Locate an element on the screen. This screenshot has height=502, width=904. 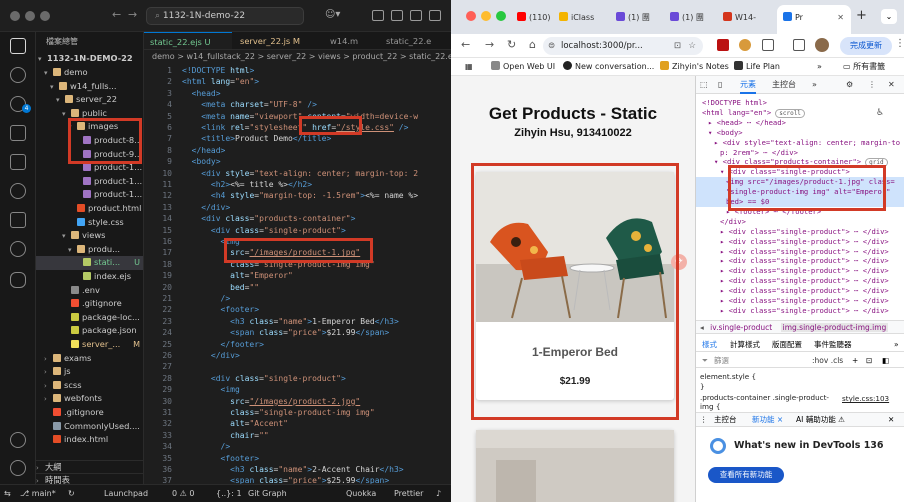
profile-avatar is located at coordinates (822, 45).